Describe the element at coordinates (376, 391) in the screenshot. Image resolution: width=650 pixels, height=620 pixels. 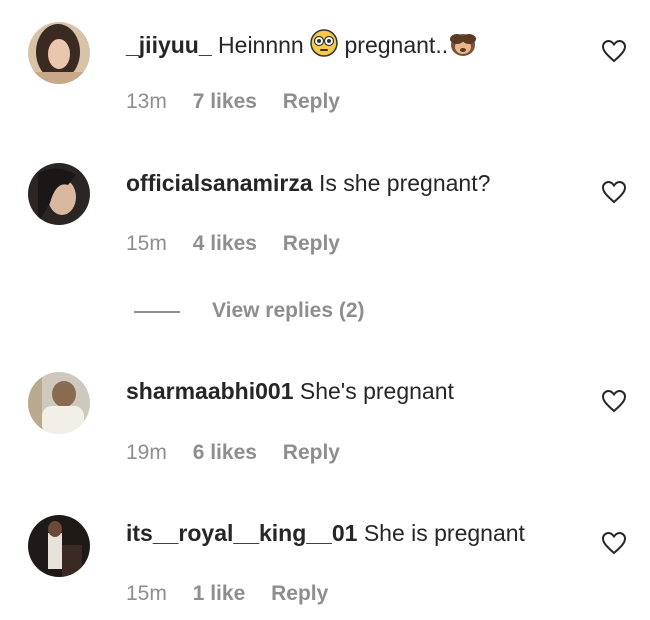
I see `comment-body: She's pregnant` at that location.